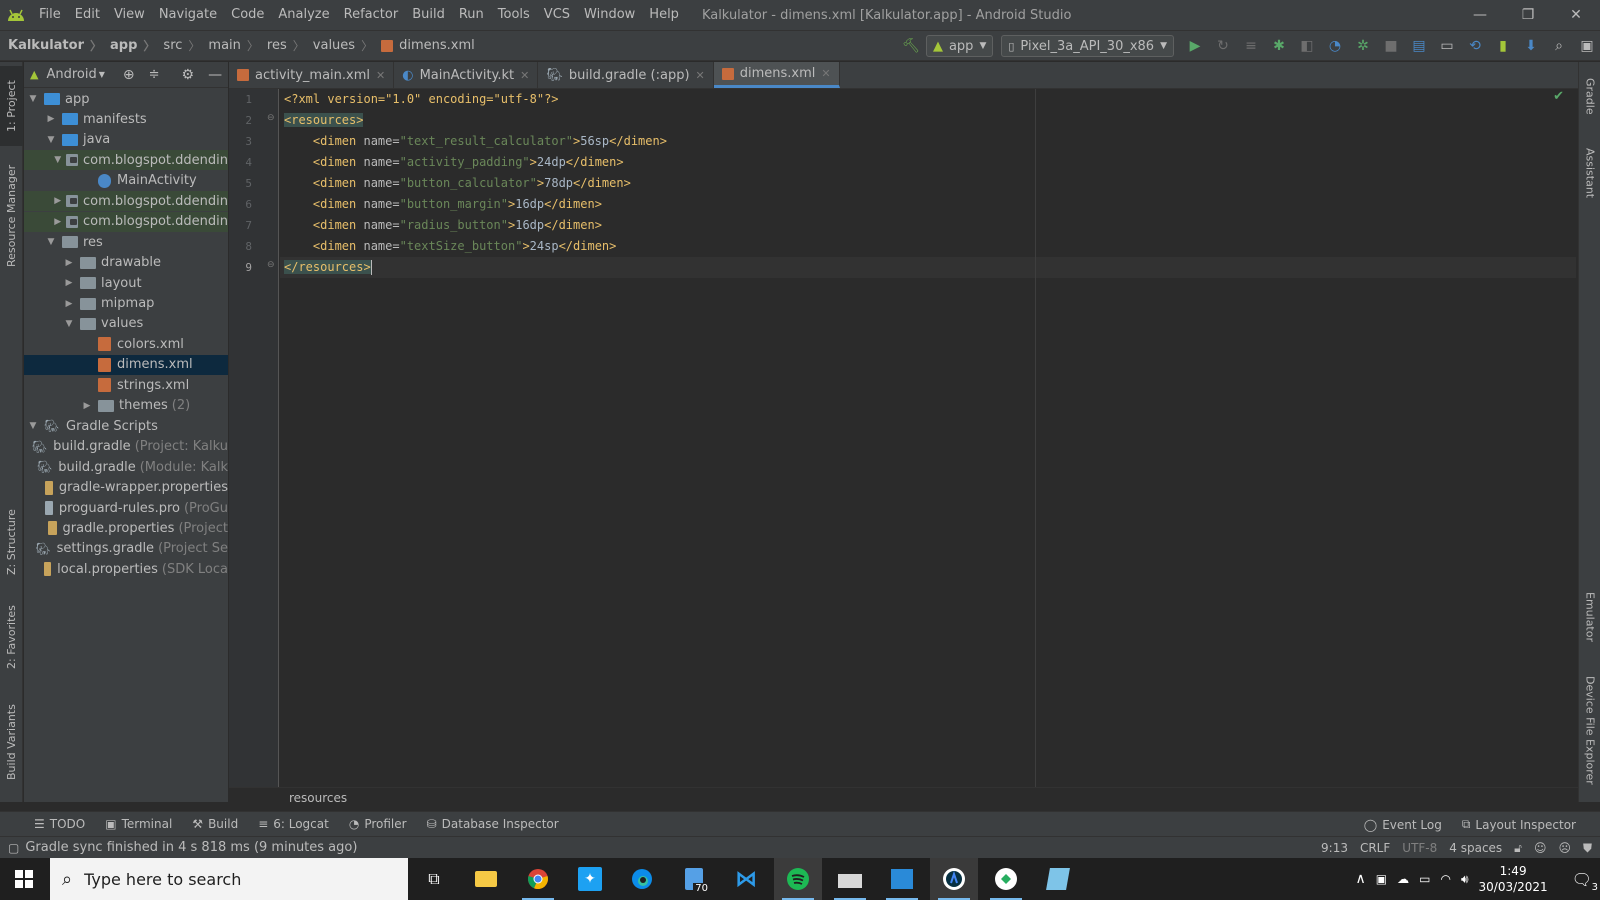  What do you see at coordinates (1058, 879) in the screenshot?
I see `taskbar-notepad` at bounding box center [1058, 879].